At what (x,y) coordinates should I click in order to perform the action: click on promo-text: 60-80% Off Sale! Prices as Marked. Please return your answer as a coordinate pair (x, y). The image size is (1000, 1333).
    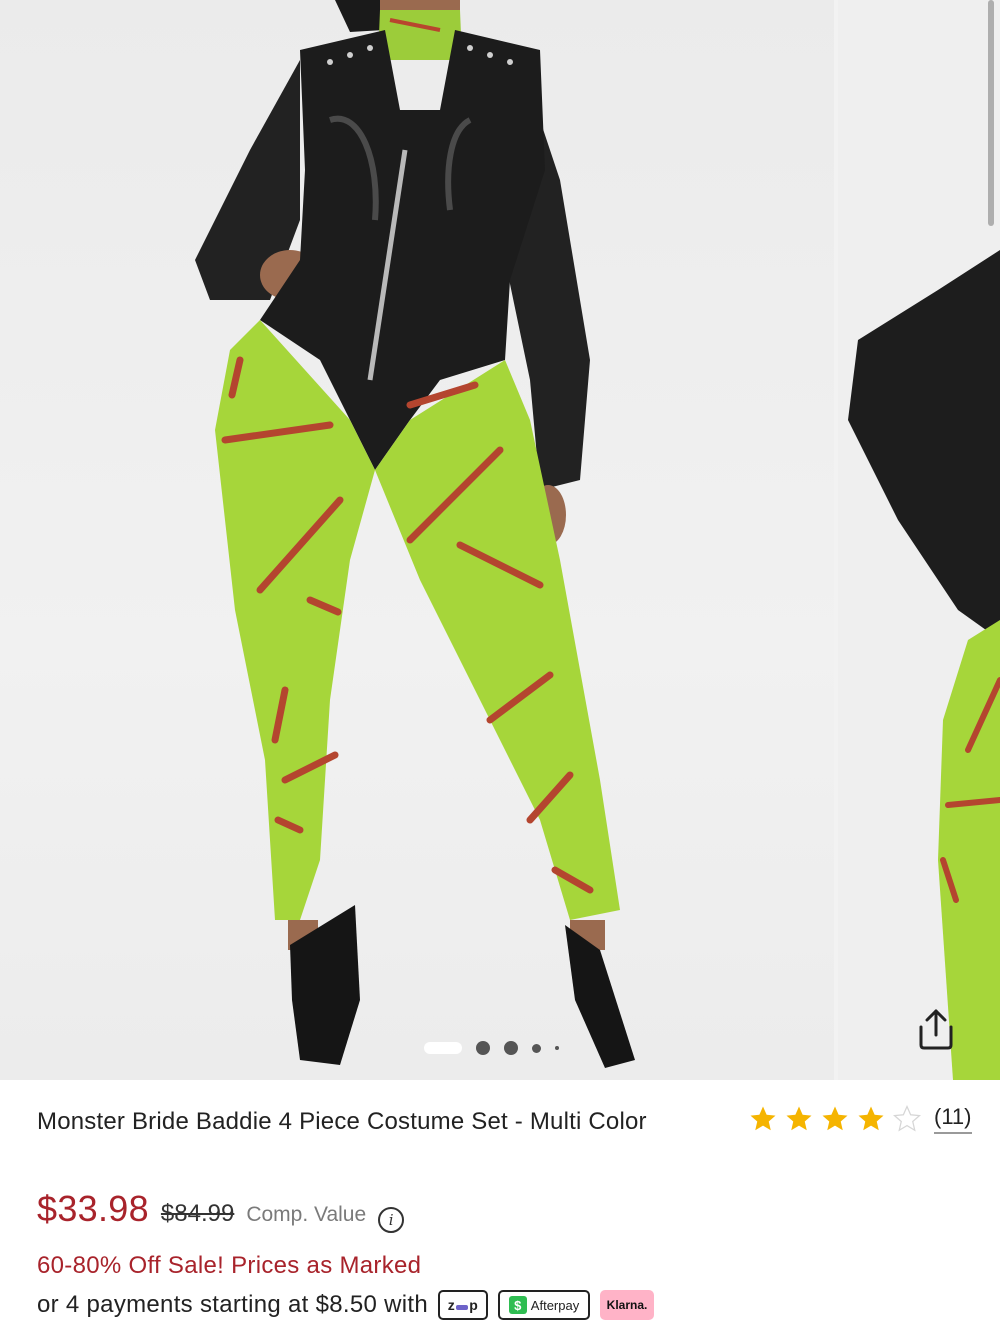
    Looking at the image, I should click on (229, 1265).